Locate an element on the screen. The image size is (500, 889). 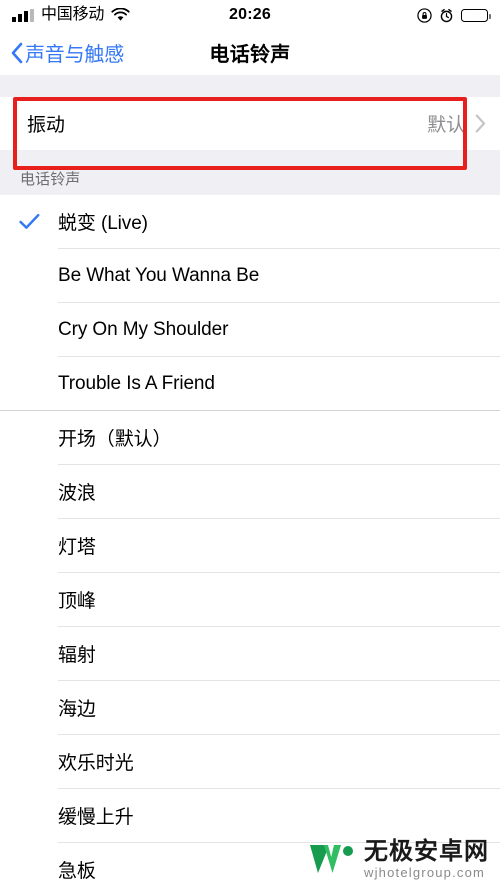
battery-icon is located at coordinates (476, 15).